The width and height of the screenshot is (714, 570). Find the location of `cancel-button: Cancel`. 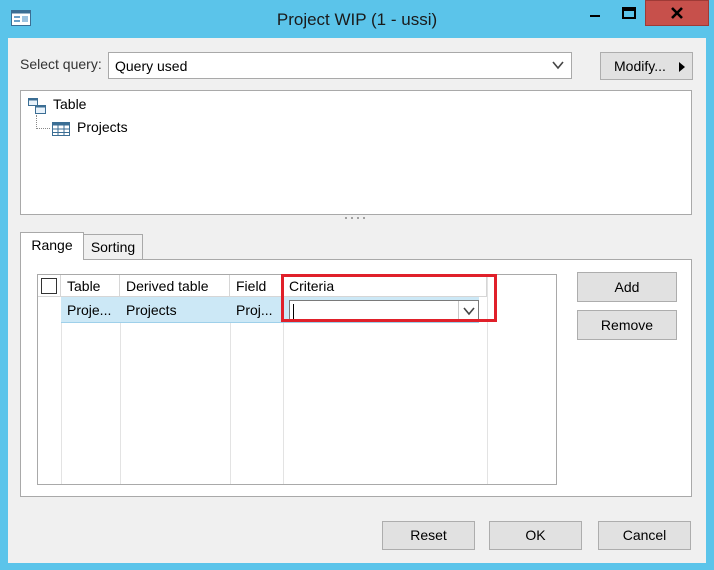

cancel-button: Cancel is located at coordinates (644, 535).